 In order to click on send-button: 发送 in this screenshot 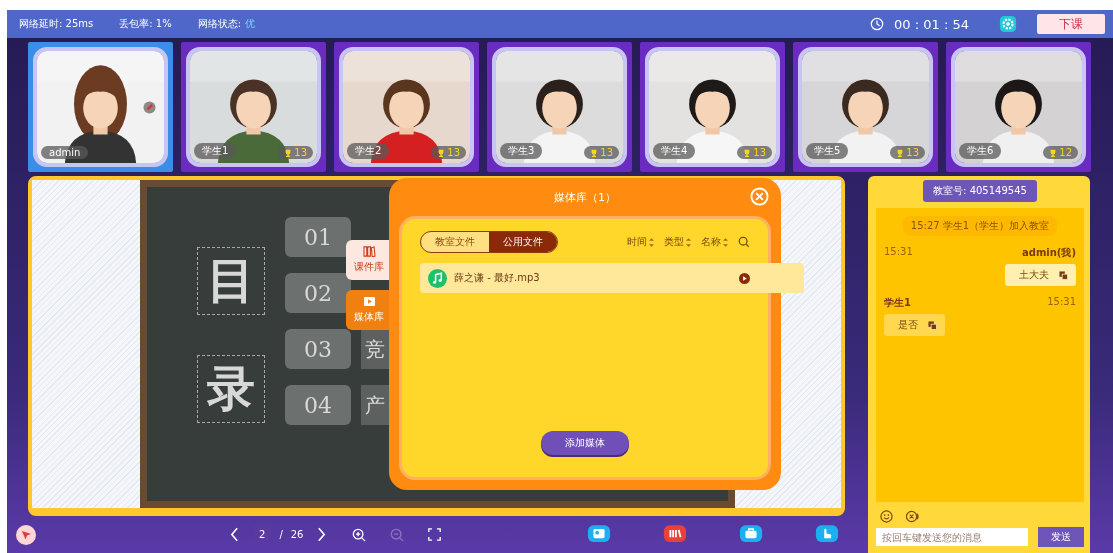, I will do `click(1061, 537)`.